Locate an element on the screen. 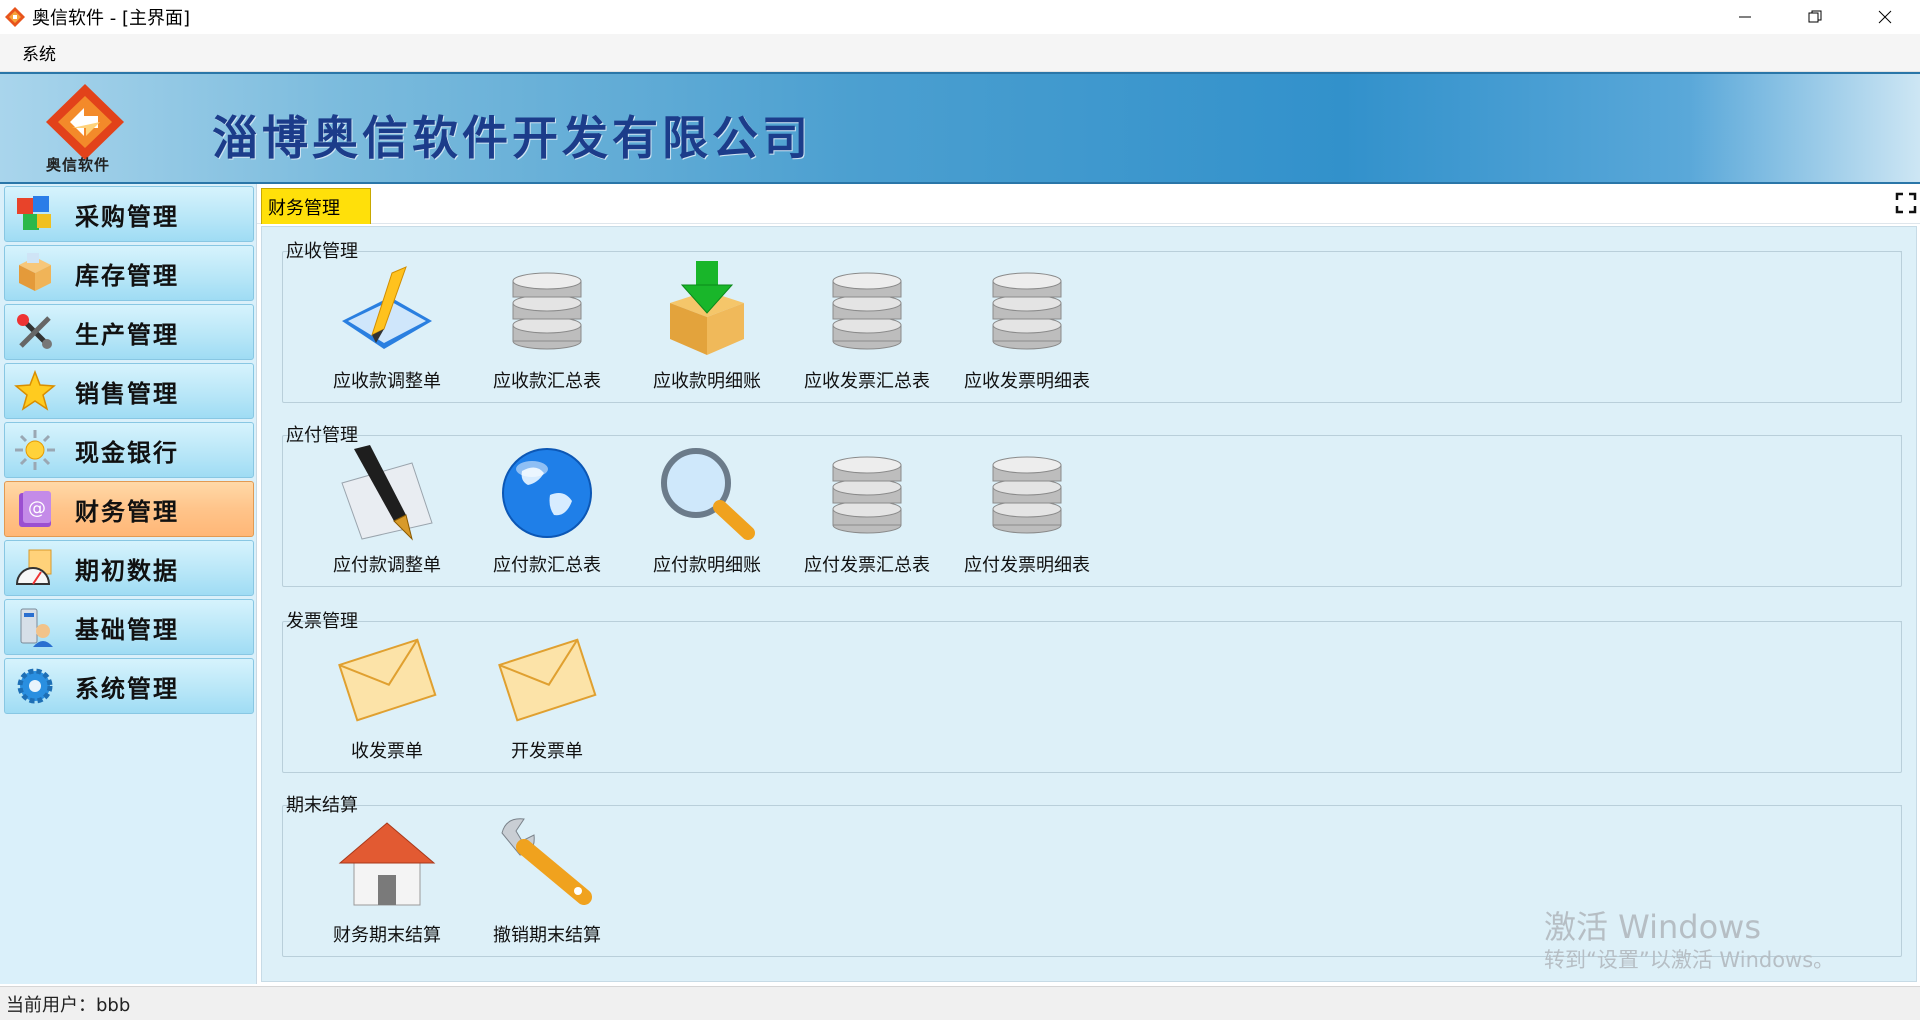  minimize-button is located at coordinates (1745, 17).